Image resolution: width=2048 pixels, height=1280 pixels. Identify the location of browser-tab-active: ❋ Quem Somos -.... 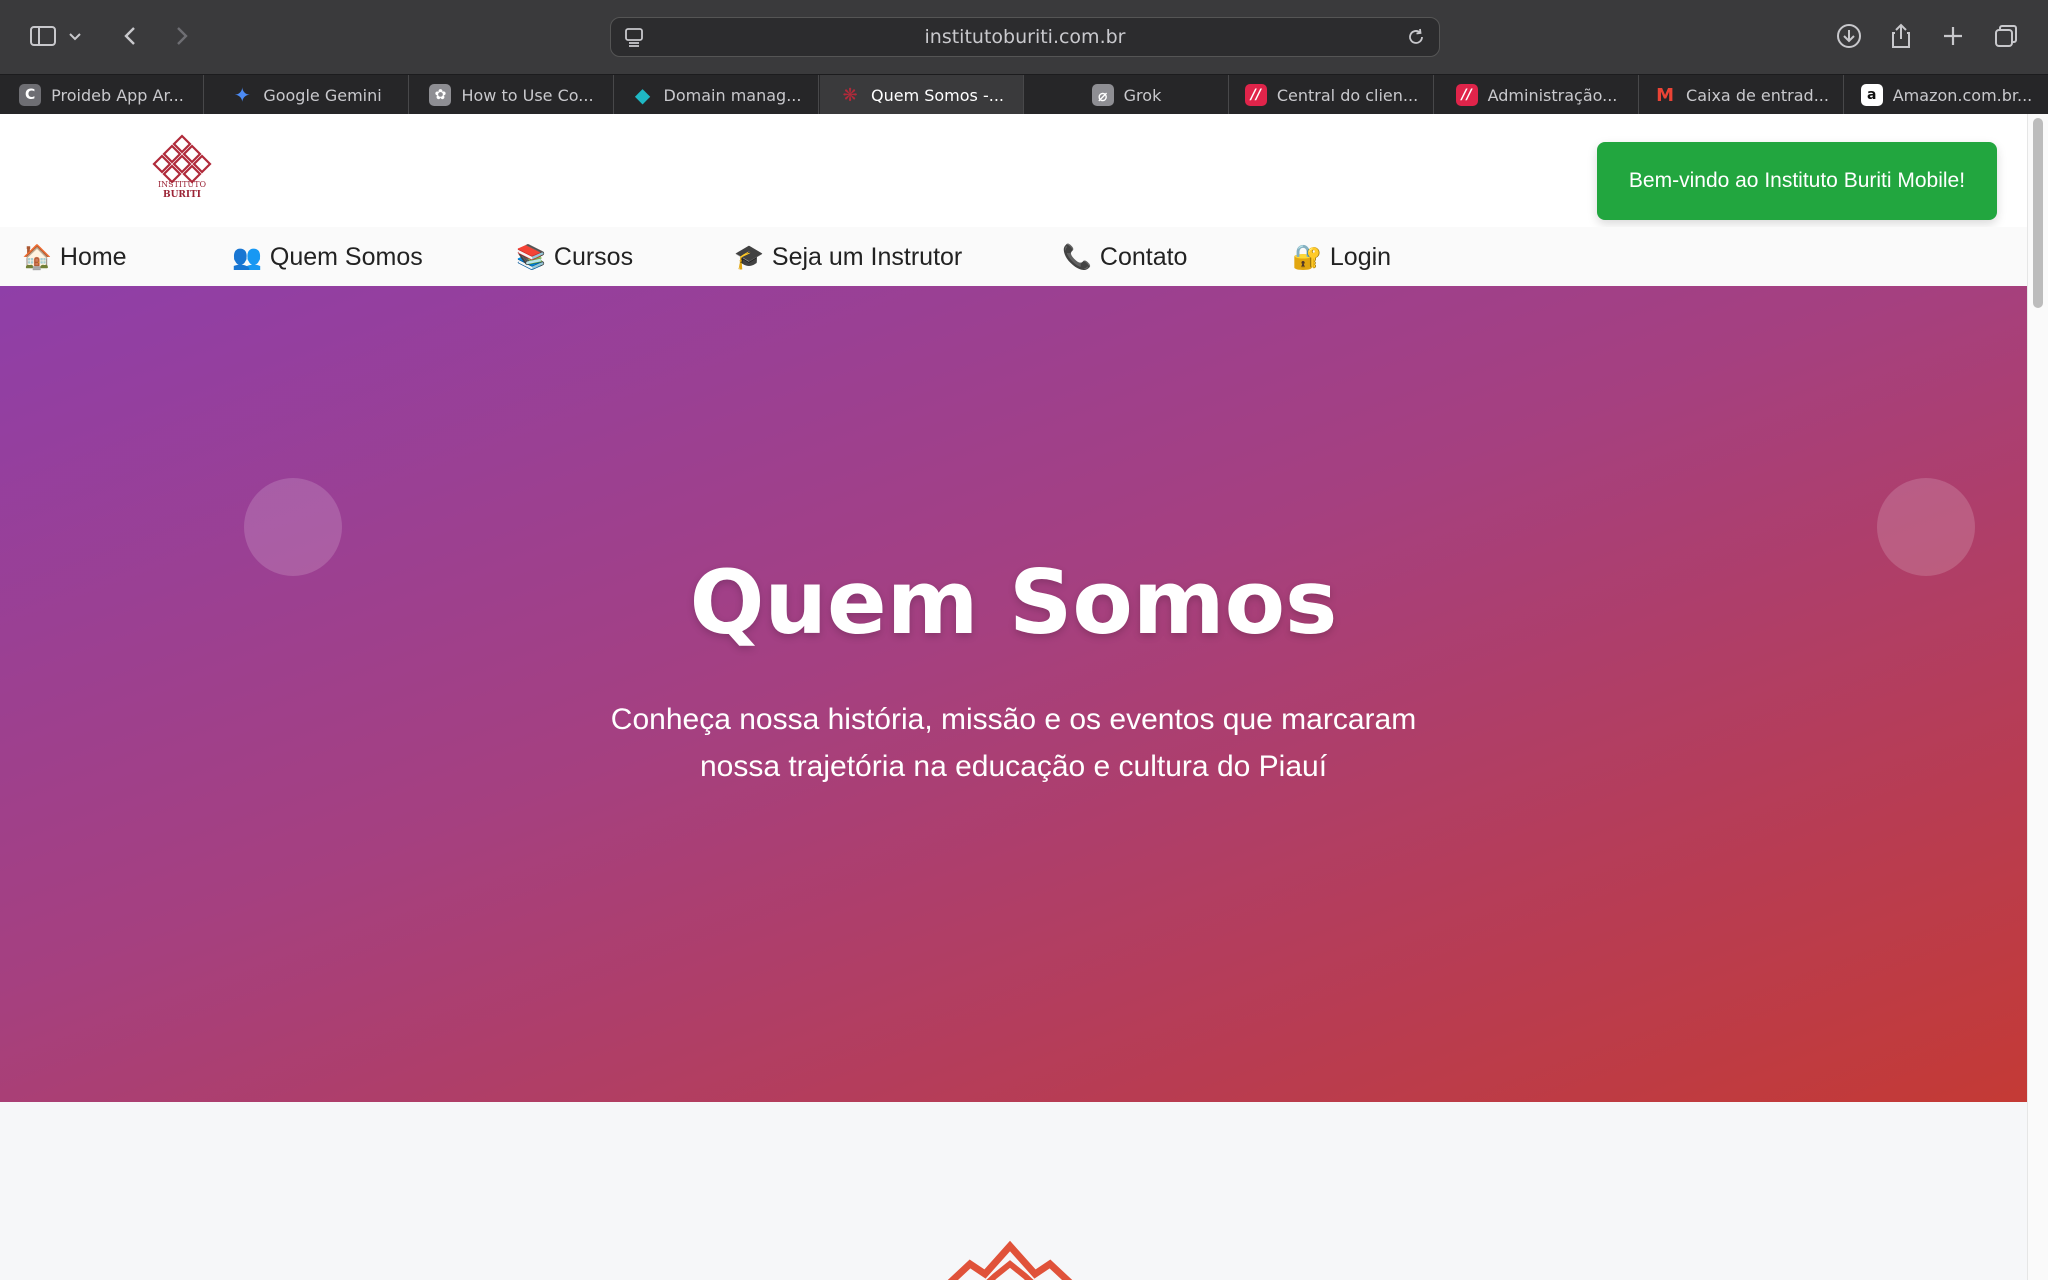
(922, 95).